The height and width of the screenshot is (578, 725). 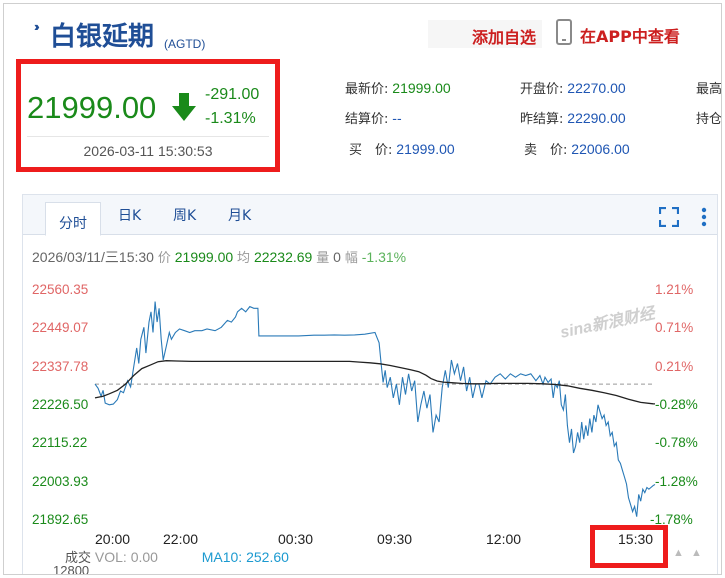 What do you see at coordinates (573, 88) in the screenshot?
I see `open-price-field: 开盘价: 22270.00` at bounding box center [573, 88].